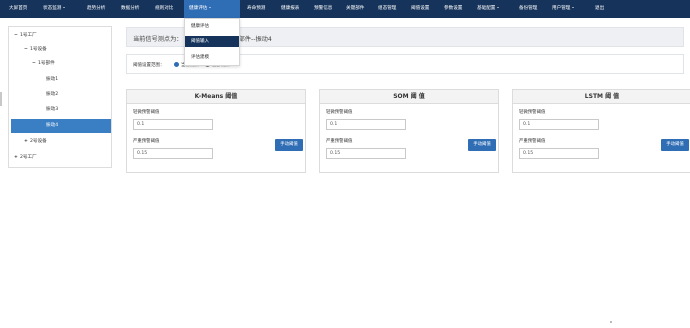 This screenshot has height=328, width=690. Describe the element at coordinates (601, 131) in the screenshot. I see `panel-lstm-threshold: LSTM 阈 值 轻微预警阈值 0.1 严重预警阈值 0.15 手动阈值` at that location.